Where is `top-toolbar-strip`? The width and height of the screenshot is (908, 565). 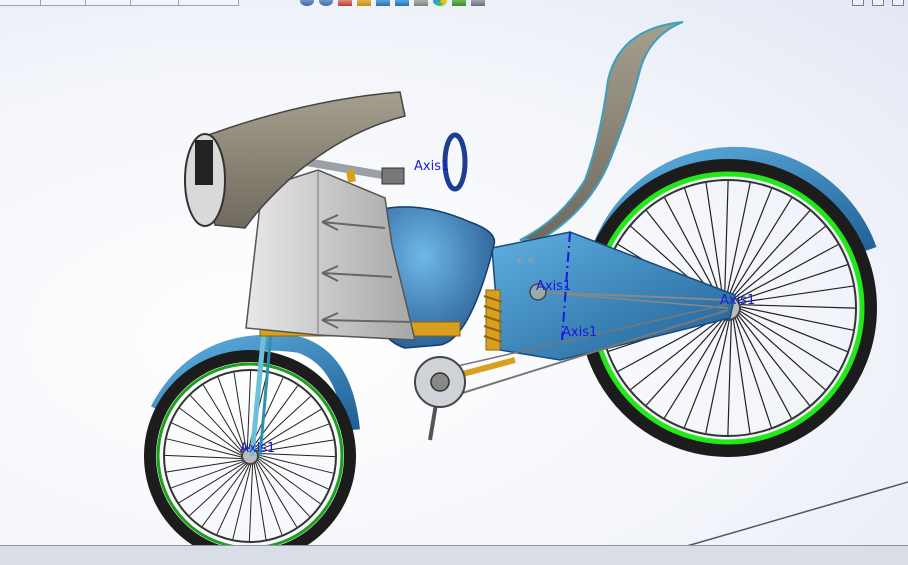 top-toolbar-strip is located at coordinates (454, 4).